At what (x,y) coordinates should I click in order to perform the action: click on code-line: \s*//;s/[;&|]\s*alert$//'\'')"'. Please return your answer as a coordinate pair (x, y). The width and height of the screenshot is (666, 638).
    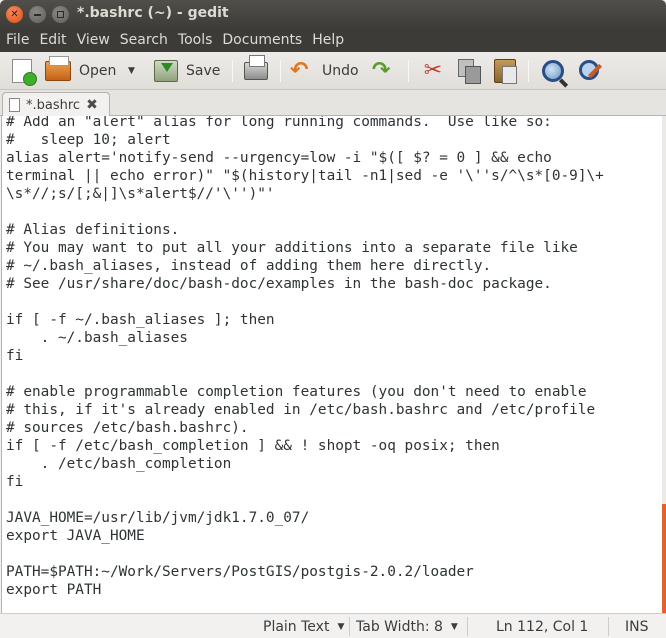
    Looking at the image, I should click on (140, 194).